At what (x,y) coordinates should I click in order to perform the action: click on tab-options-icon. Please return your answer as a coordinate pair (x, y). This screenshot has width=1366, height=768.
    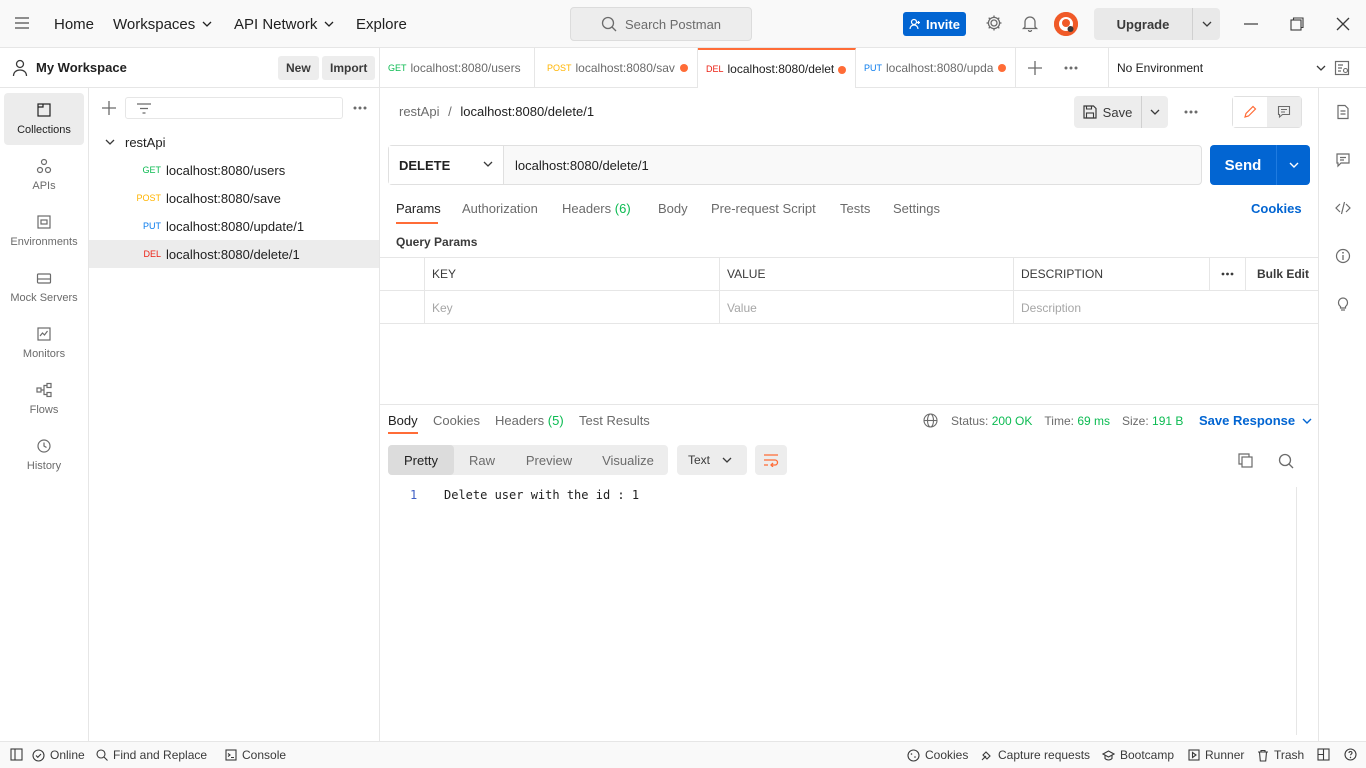
    Looking at the image, I should click on (1071, 68).